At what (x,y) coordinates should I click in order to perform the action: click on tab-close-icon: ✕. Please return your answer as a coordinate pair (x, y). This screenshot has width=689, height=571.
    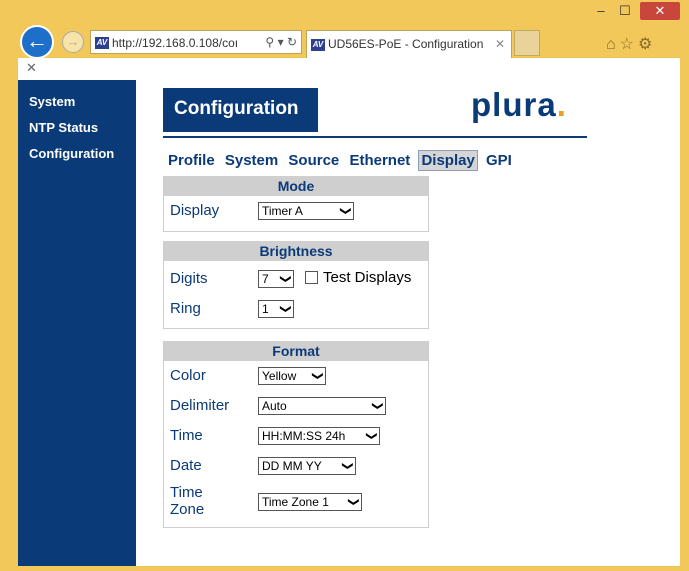
    Looking at the image, I should click on (500, 44).